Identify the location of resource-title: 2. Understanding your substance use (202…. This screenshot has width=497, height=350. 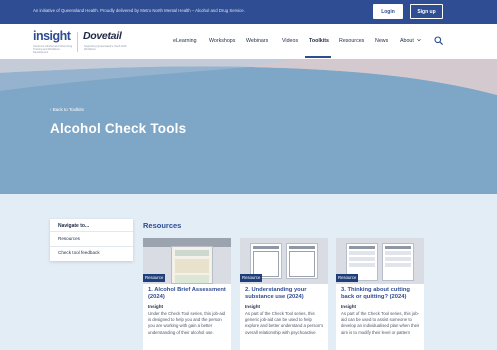
(285, 293).